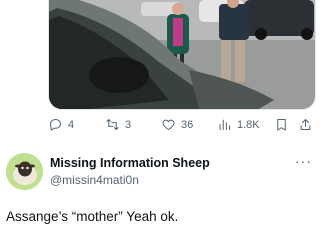 The height and width of the screenshot is (240, 320). Describe the element at coordinates (128, 124) in the screenshot. I see `retweet-count: 3` at that location.